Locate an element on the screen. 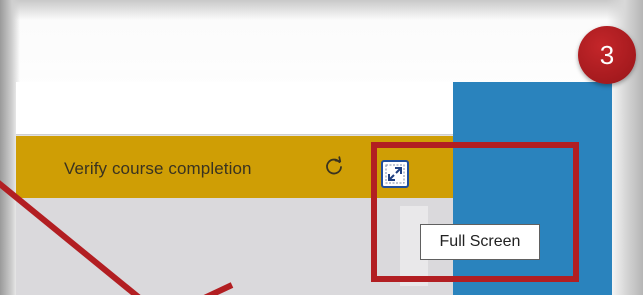 The height and width of the screenshot is (295, 643). step-number-badge: 3 is located at coordinates (607, 55).